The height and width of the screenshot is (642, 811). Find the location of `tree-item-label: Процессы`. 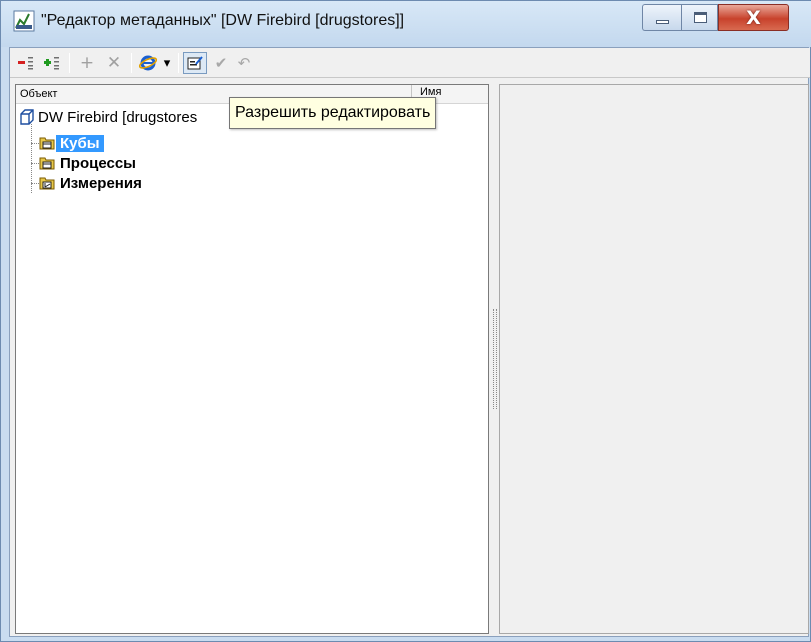

tree-item-label: Процессы is located at coordinates (98, 163).